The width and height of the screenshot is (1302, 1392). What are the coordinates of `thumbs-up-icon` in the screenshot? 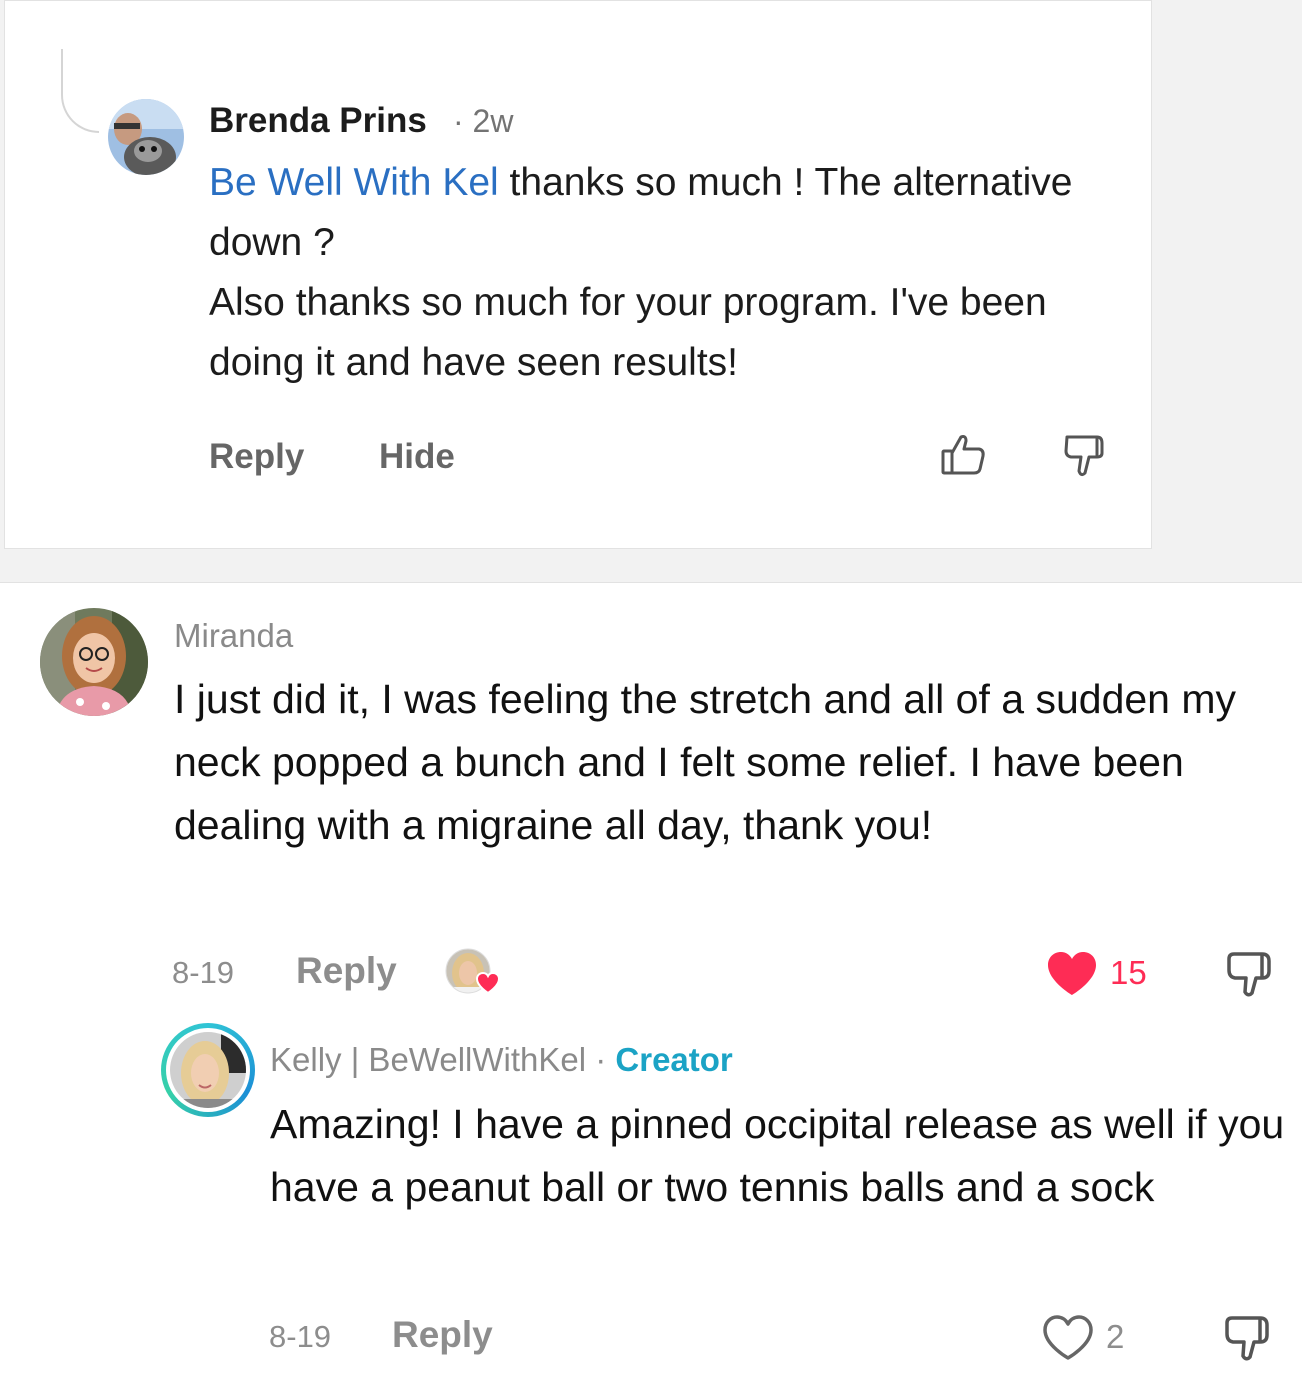 It's located at (964, 454).